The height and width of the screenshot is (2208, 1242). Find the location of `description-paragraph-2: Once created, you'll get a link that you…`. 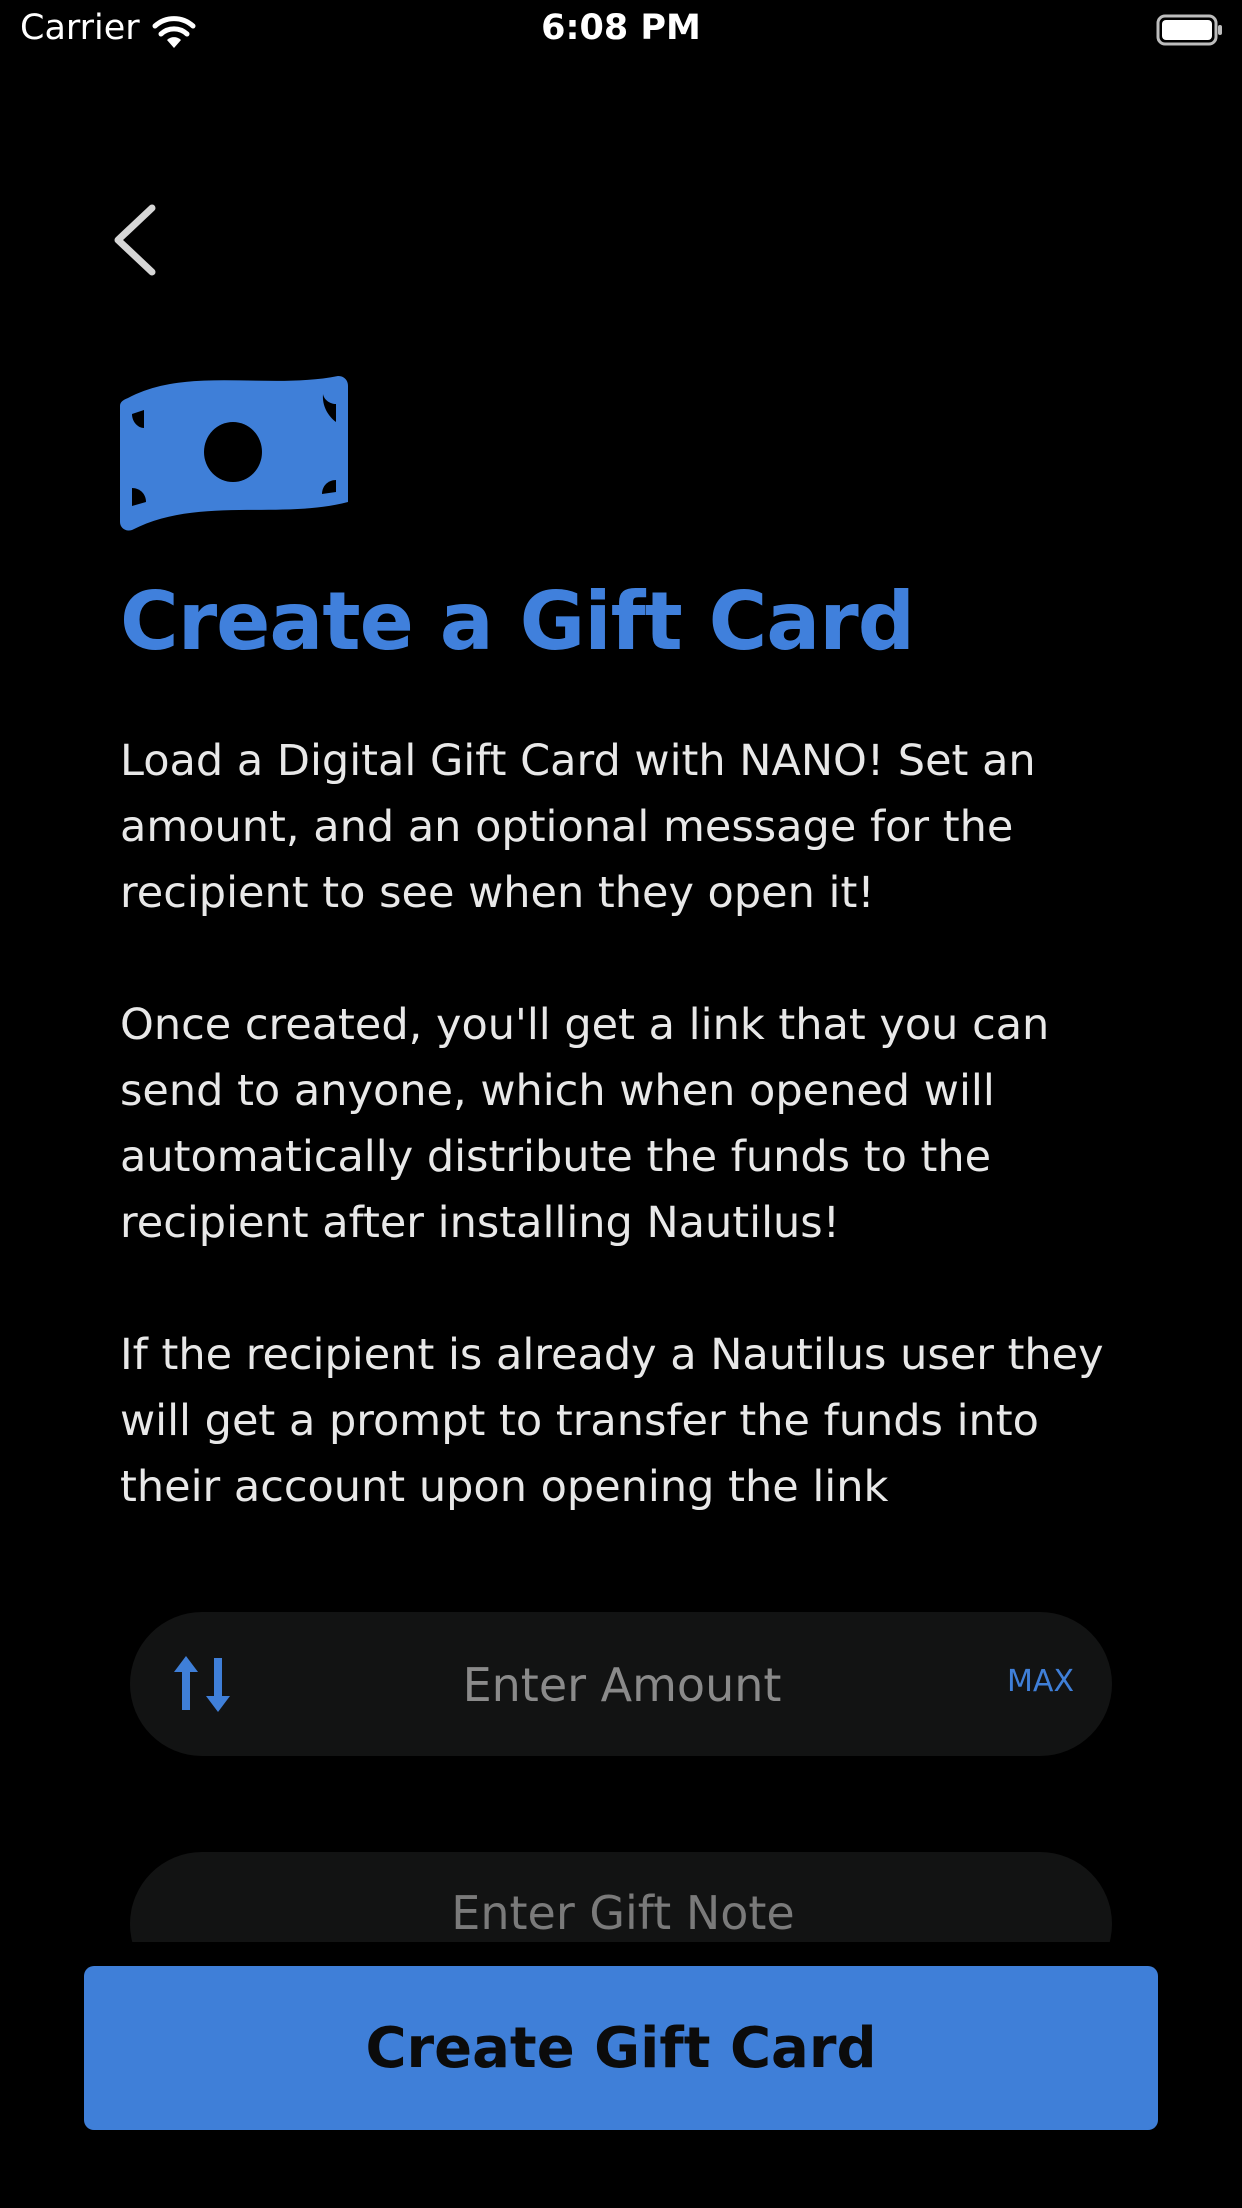

description-paragraph-2: Once created, you'll get a link that you… is located at coordinates (585, 1124).